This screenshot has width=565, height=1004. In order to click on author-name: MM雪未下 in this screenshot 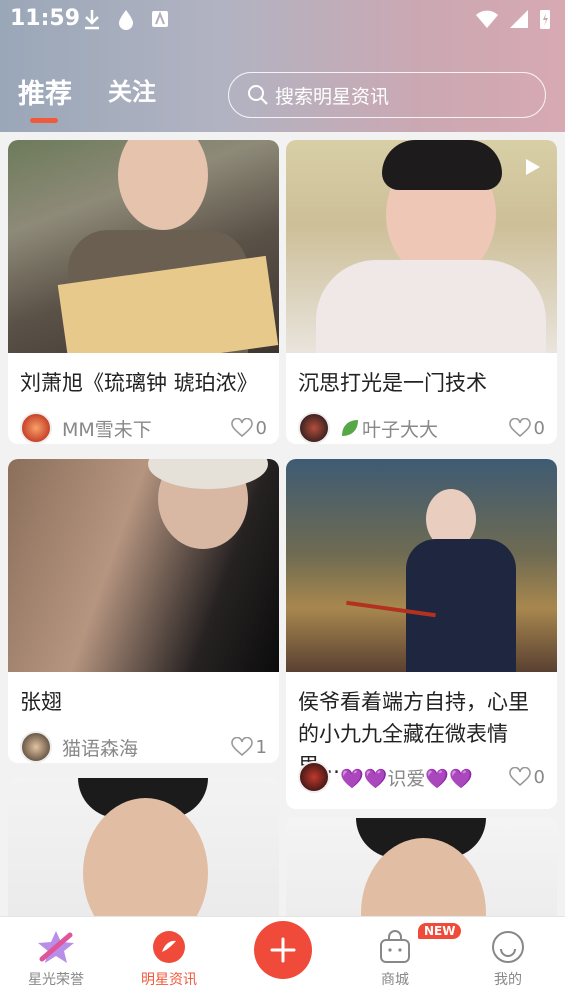, I will do `click(146, 428)`.